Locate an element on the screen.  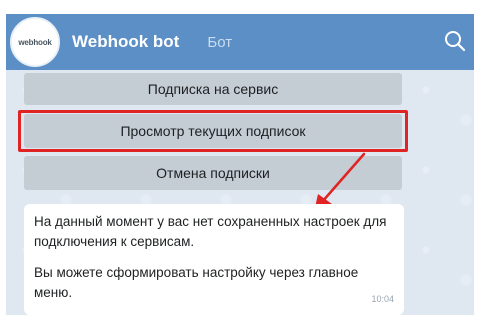
search-icon is located at coordinates (455, 41).